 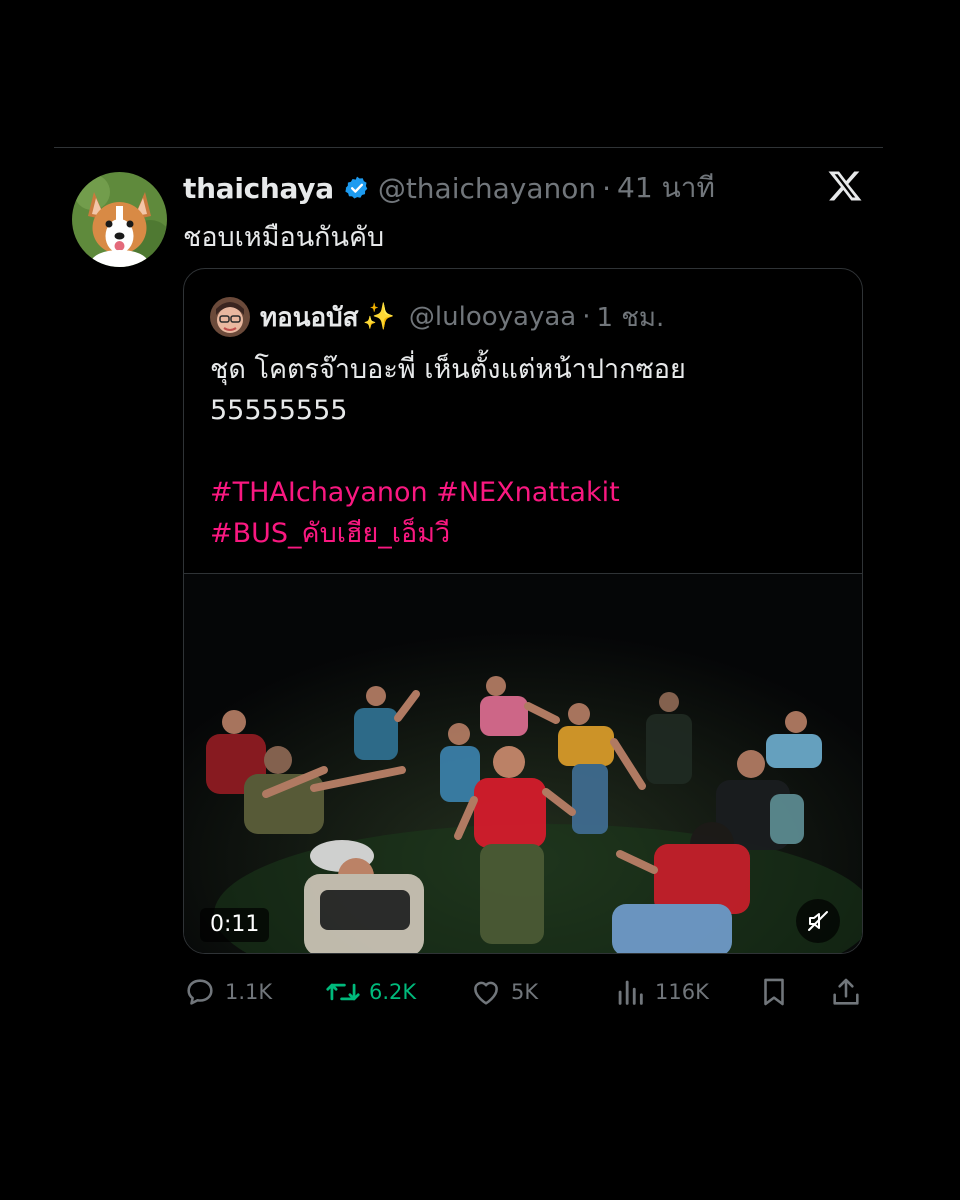 What do you see at coordinates (492, 317) in the screenshot?
I see `quoted-author-handle: @lulooyayaa` at bounding box center [492, 317].